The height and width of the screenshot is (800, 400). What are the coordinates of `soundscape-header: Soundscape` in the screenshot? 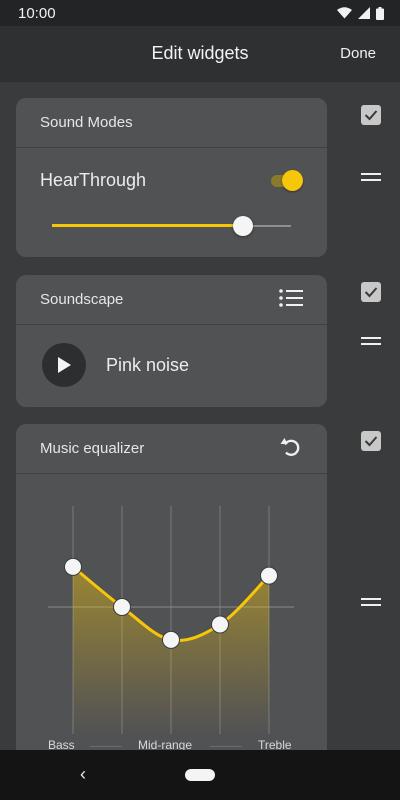 It's located at (171, 300).